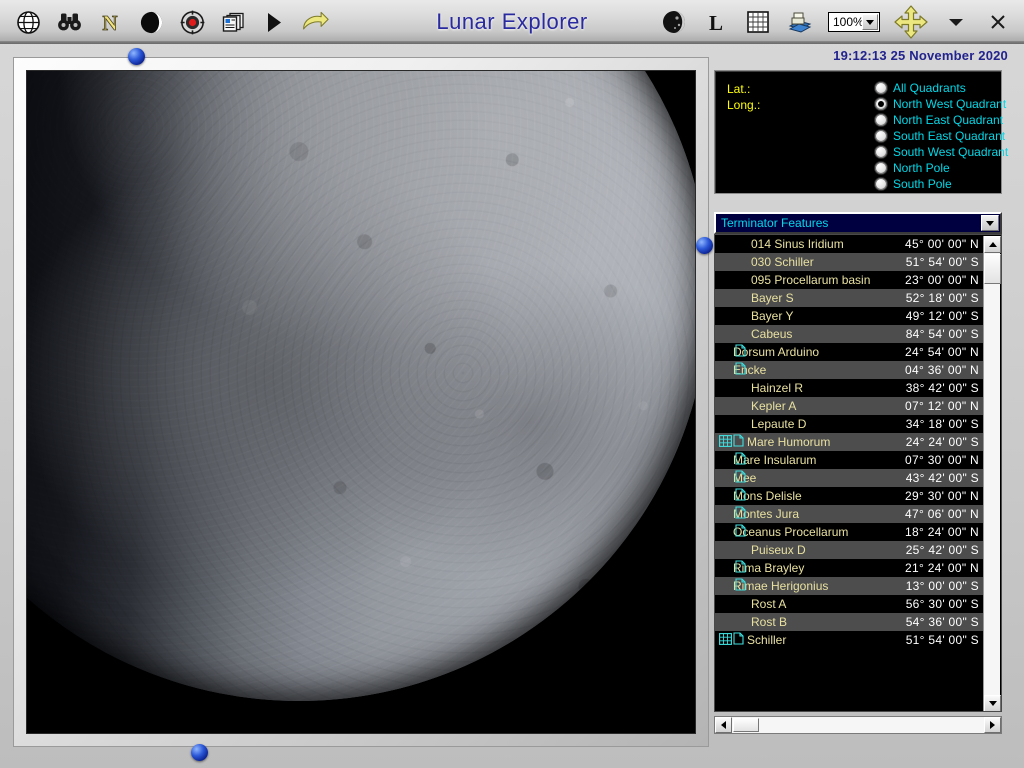  Describe the element at coordinates (69, 22) in the screenshot. I see `binoculars-icon` at that location.